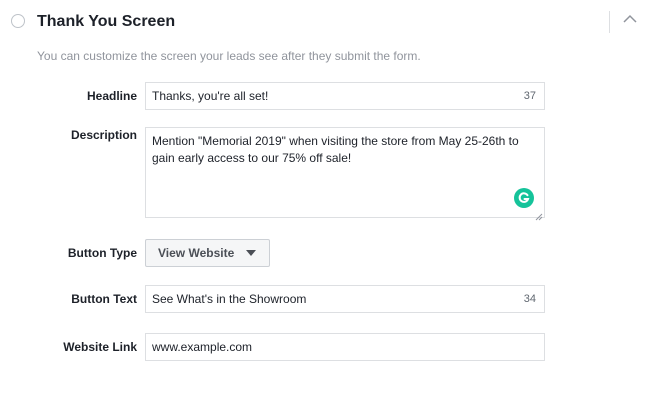 This screenshot has width=649, height=396. What do you see at coordinates (345, 299) in the screenshot?
I see `button-text-input: See What's in the Showroom 34` at bounding box center [345, 299].